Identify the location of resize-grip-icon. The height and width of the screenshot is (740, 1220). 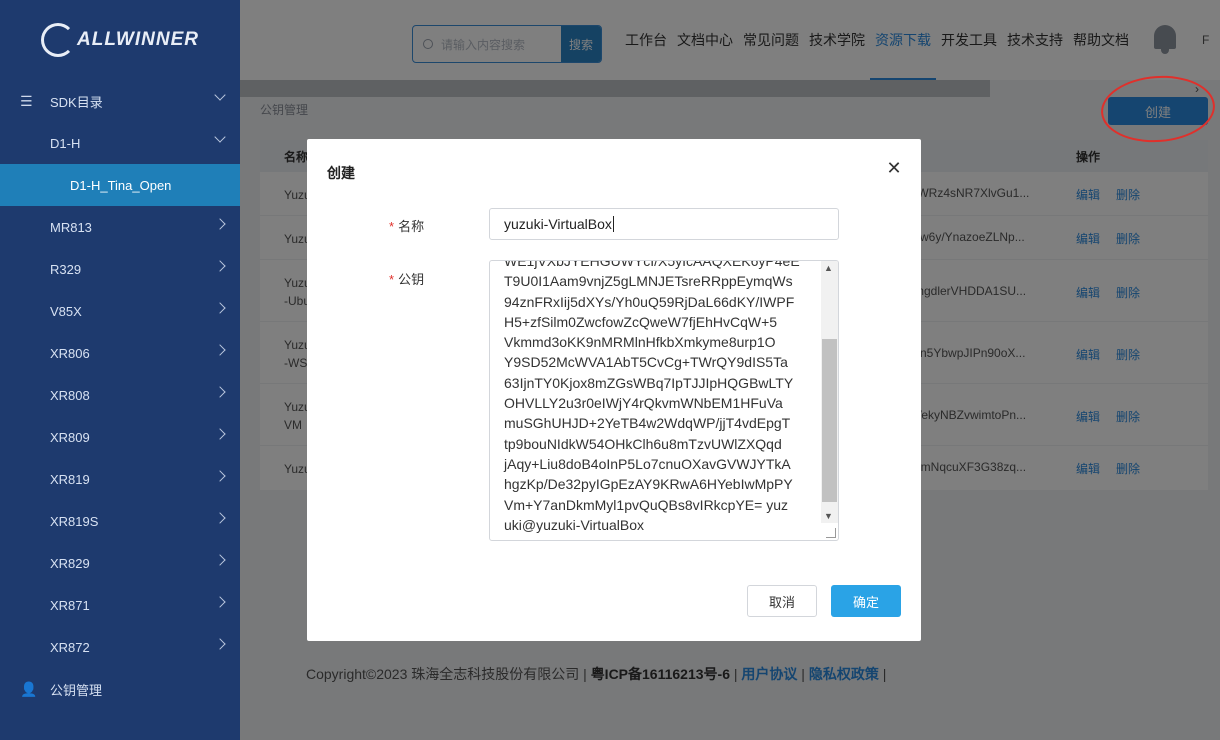
(831, 533).